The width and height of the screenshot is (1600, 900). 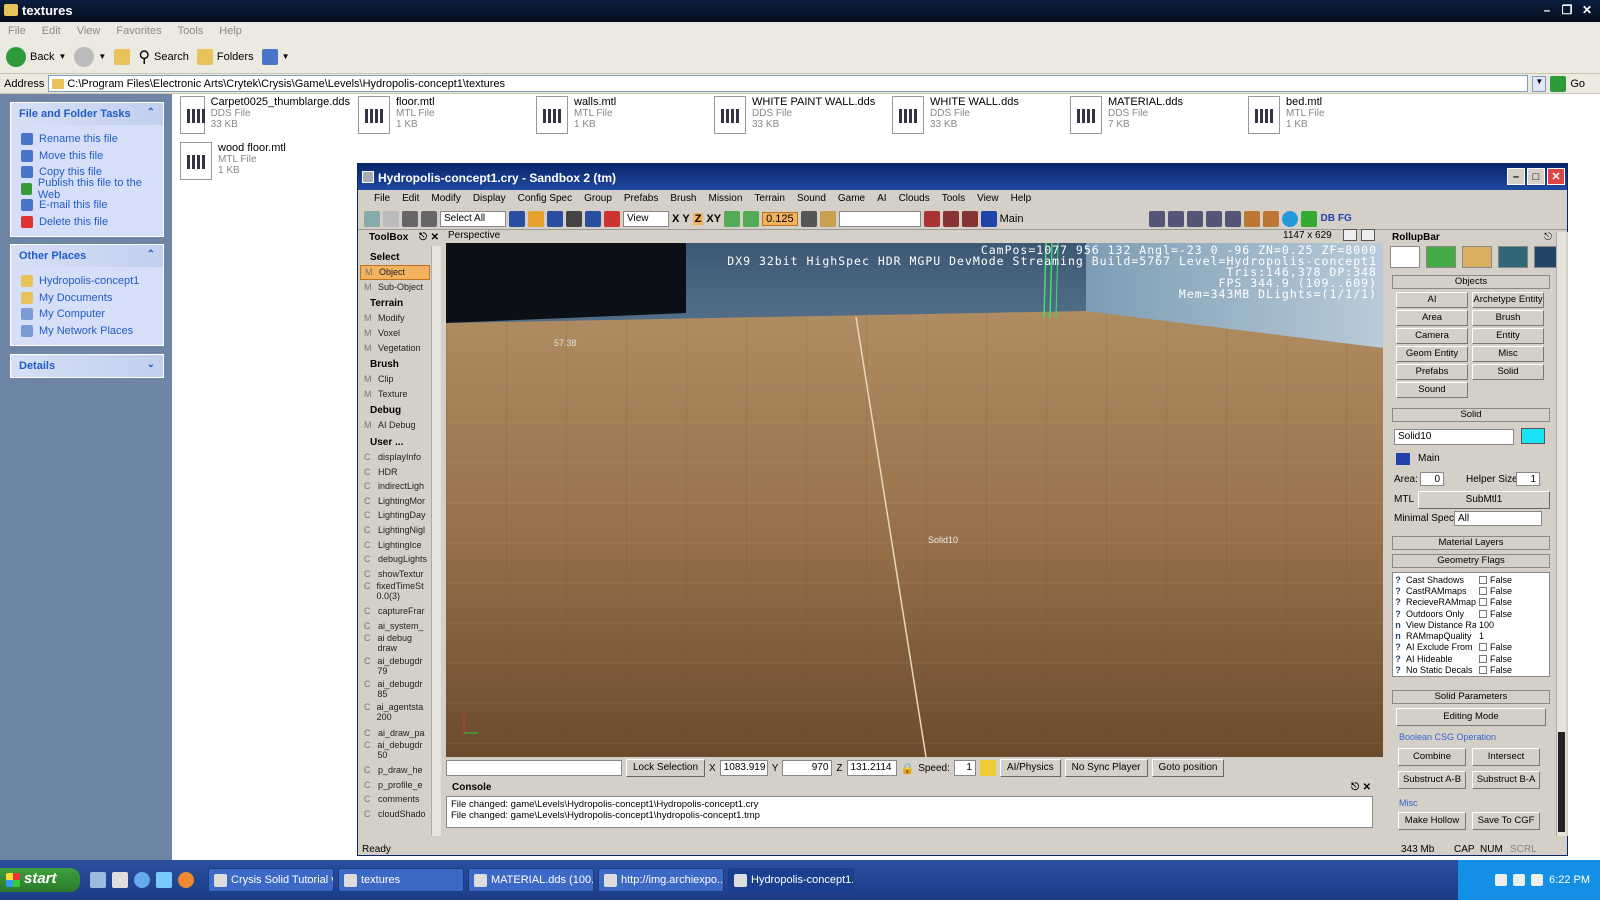 I want to click on geometry-flag-row: ? Cast Shadows False, so click(x=1471, y=579).